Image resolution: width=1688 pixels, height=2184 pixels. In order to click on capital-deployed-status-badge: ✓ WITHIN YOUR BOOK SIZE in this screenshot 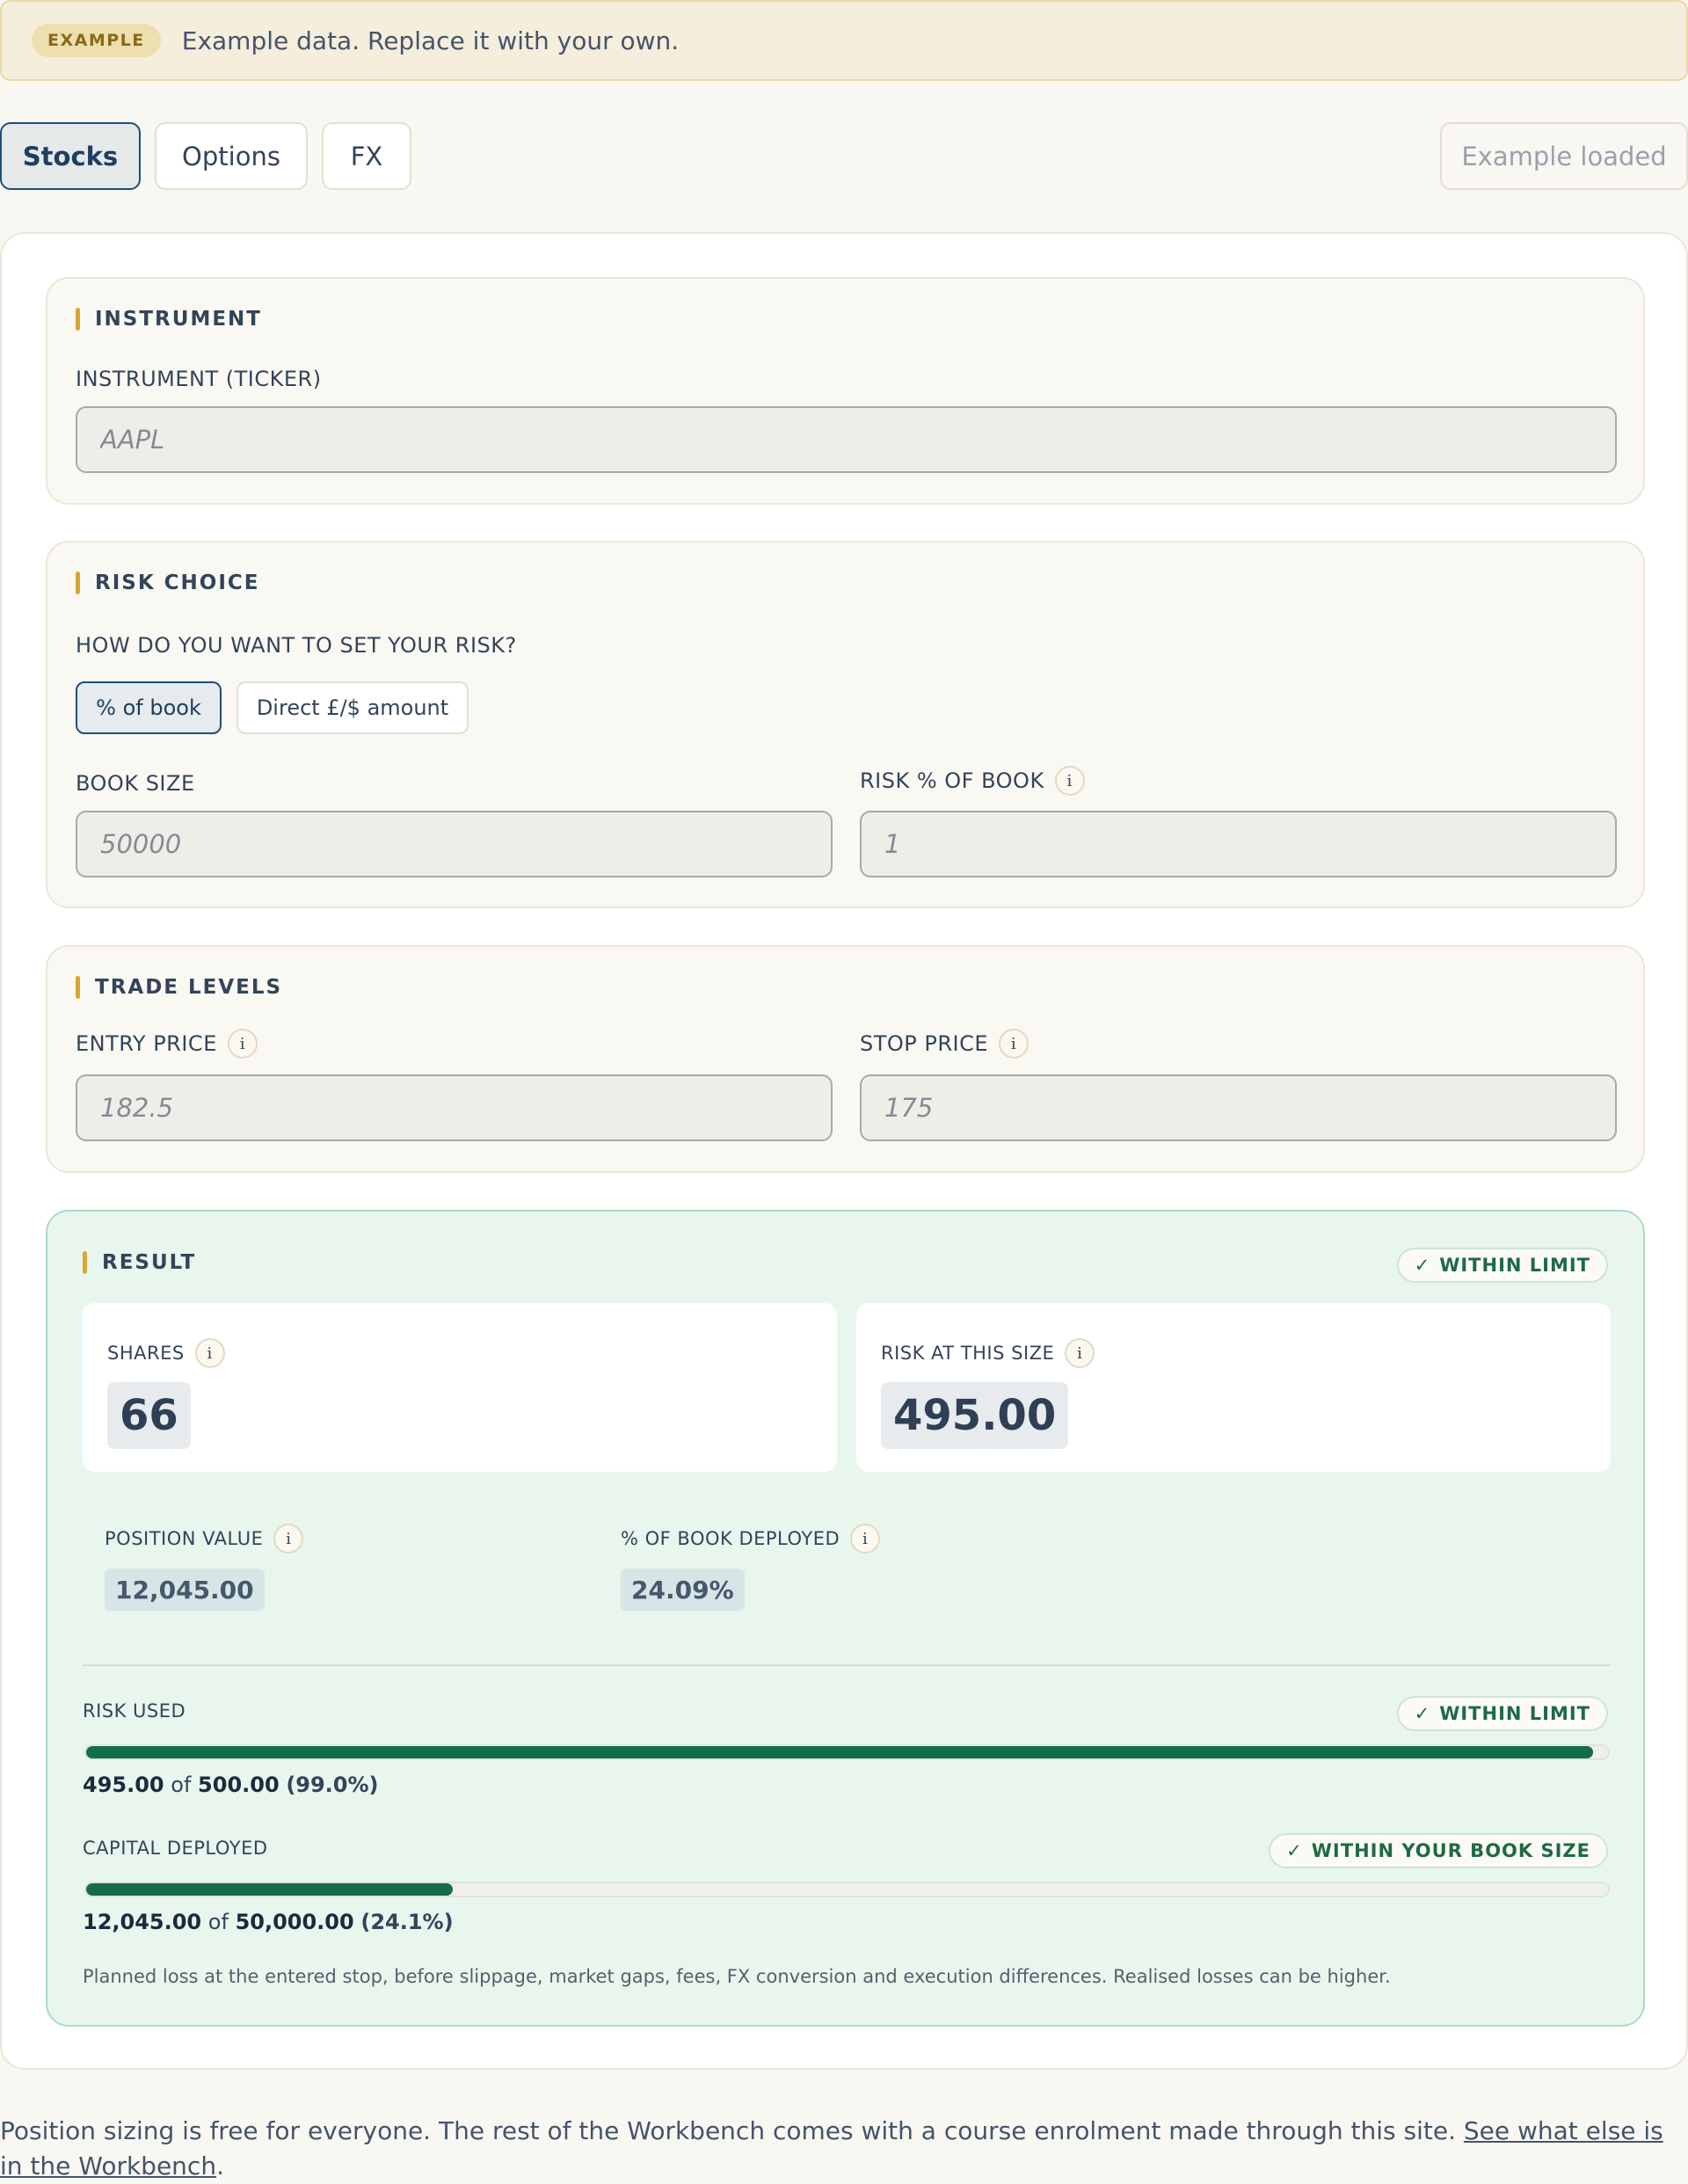, I will do `click(1438, 1850)`.